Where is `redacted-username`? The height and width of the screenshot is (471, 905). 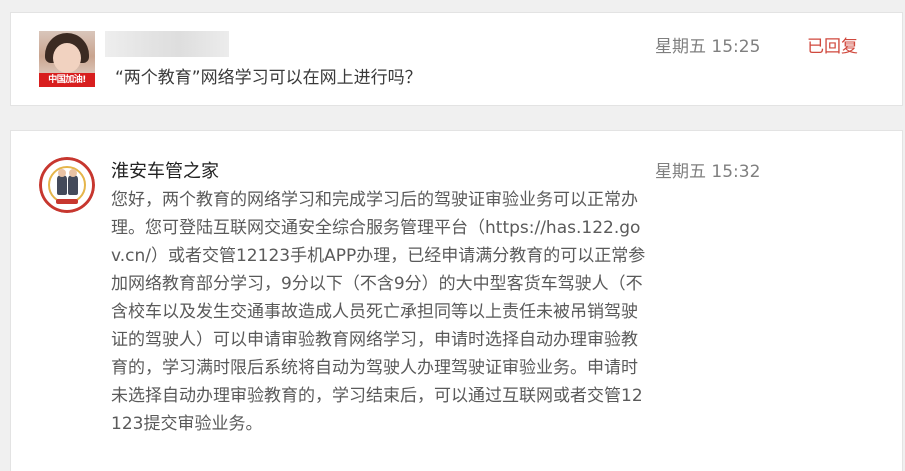
redacted-username is located at coordinates (167, 44).